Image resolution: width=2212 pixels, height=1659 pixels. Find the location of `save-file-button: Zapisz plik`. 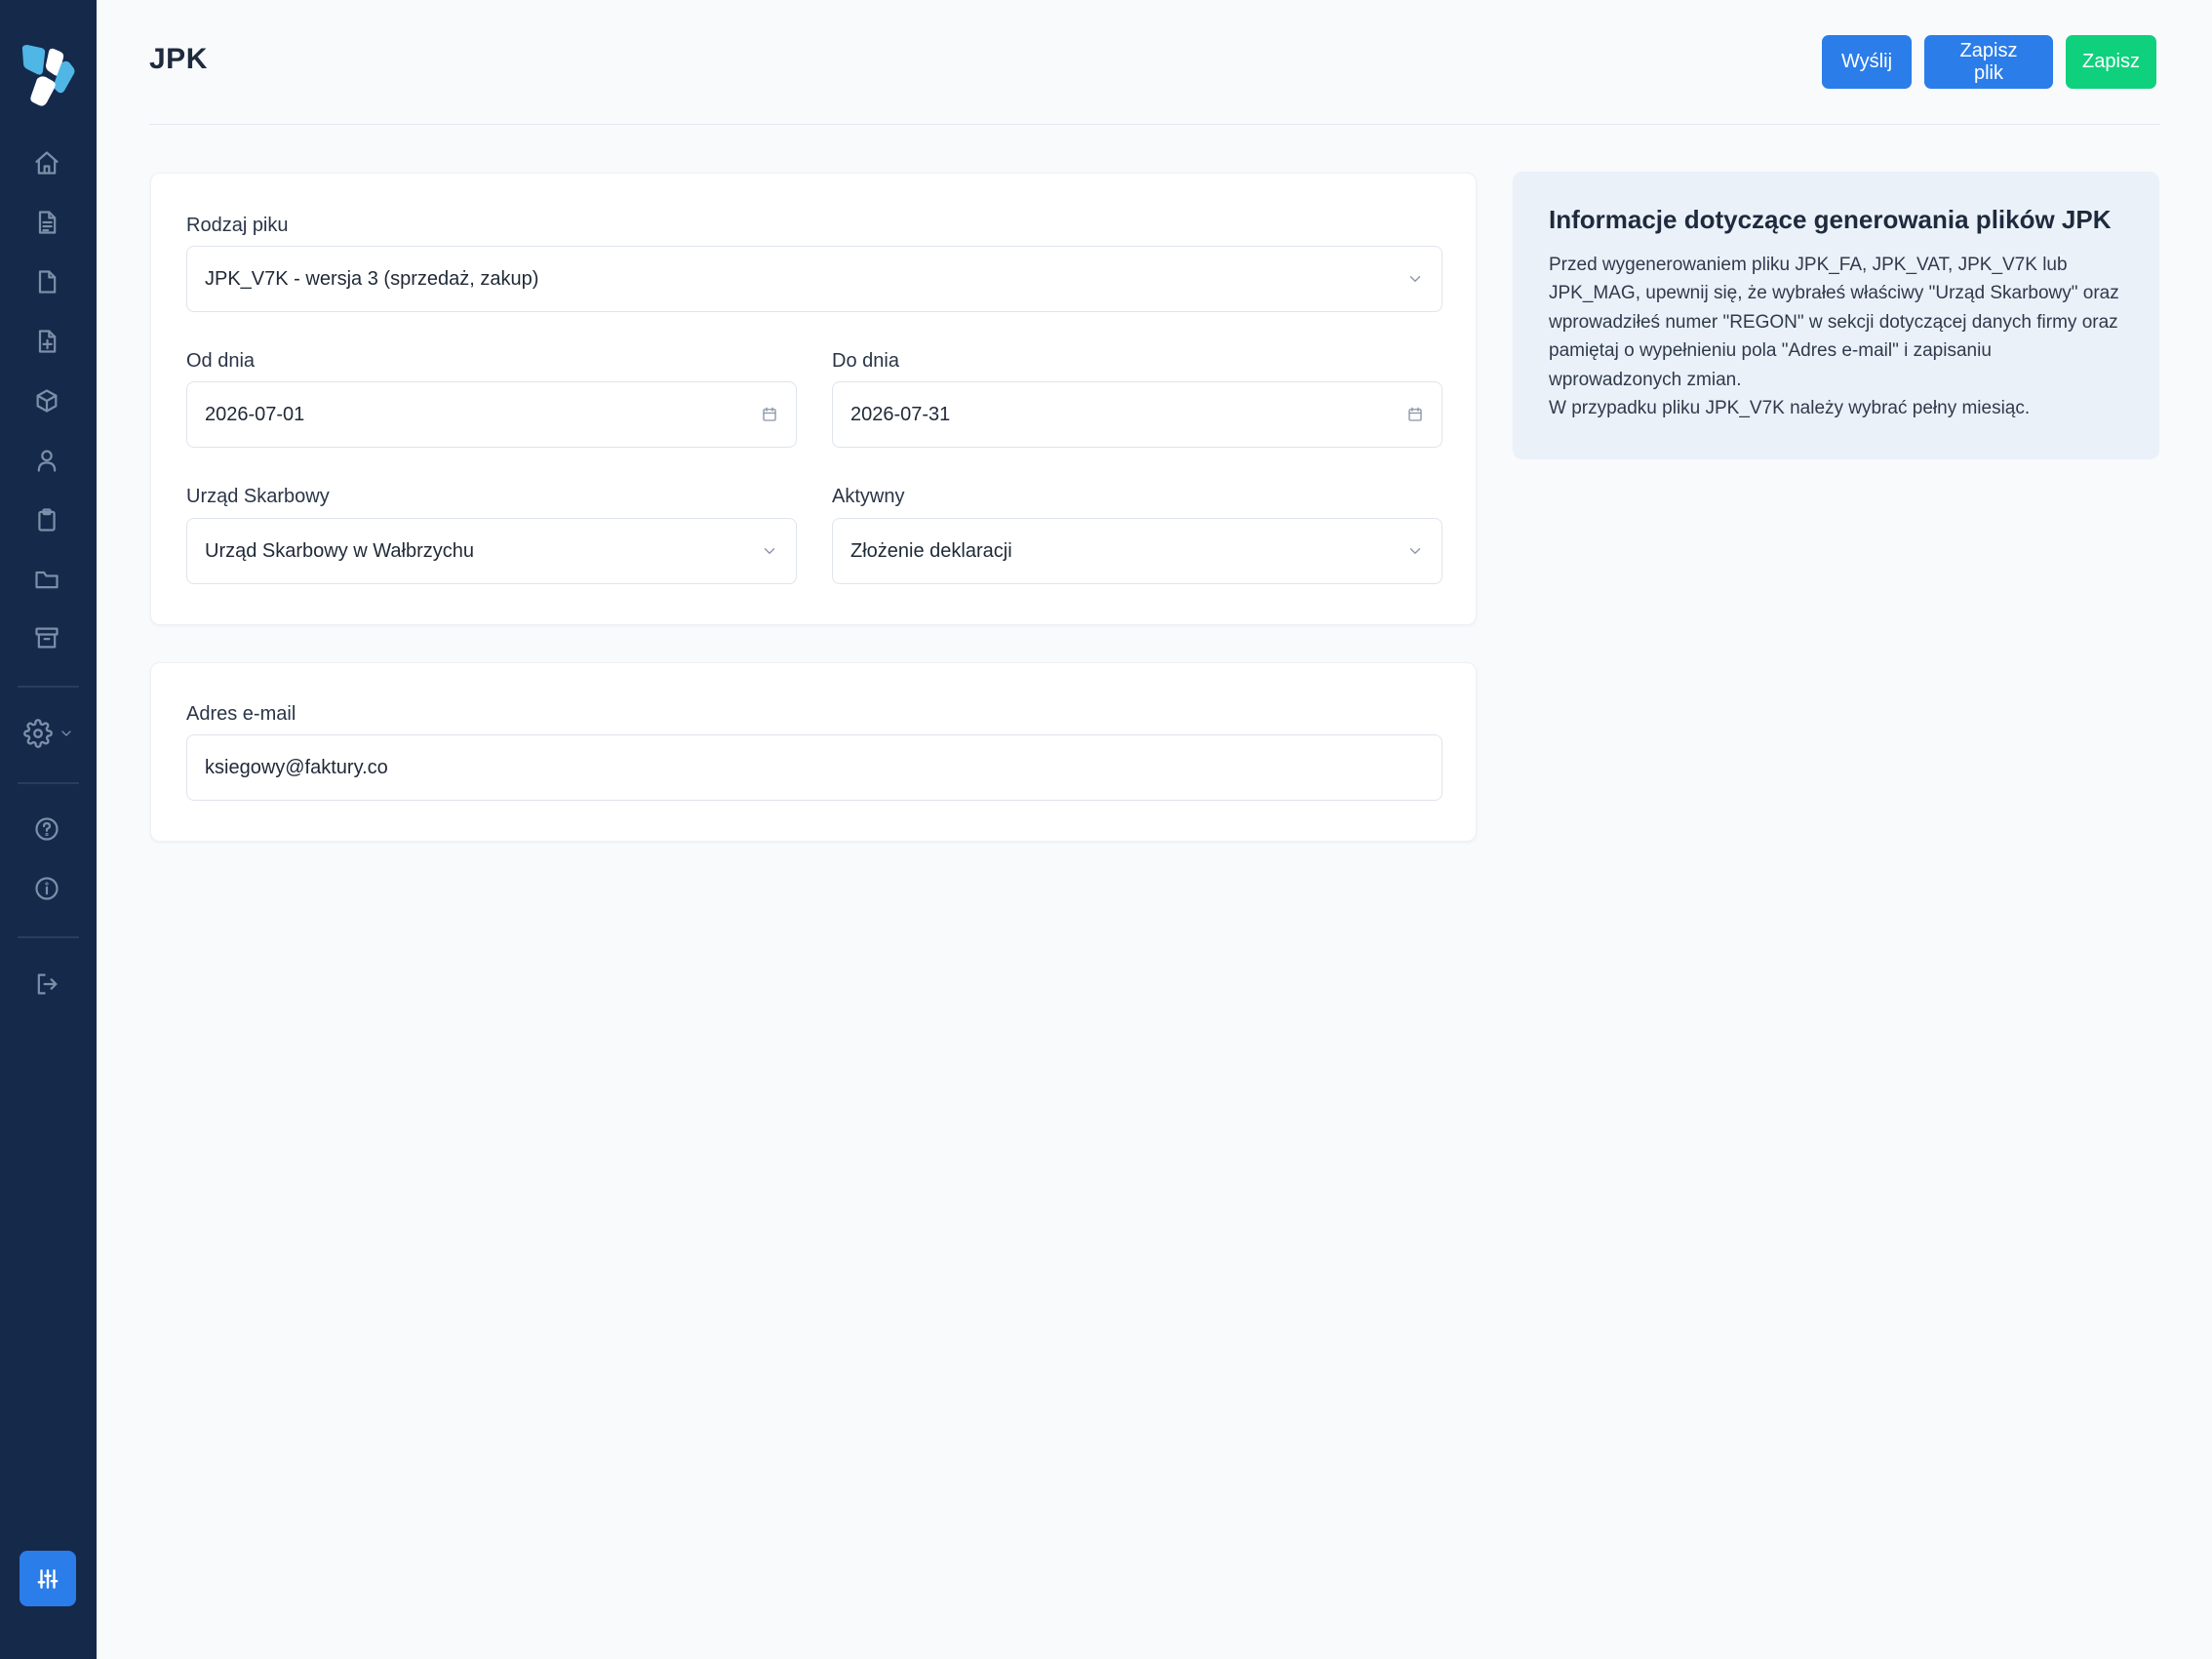

save-file-button: Zapisz plik is located at coordinates (1988, 62).